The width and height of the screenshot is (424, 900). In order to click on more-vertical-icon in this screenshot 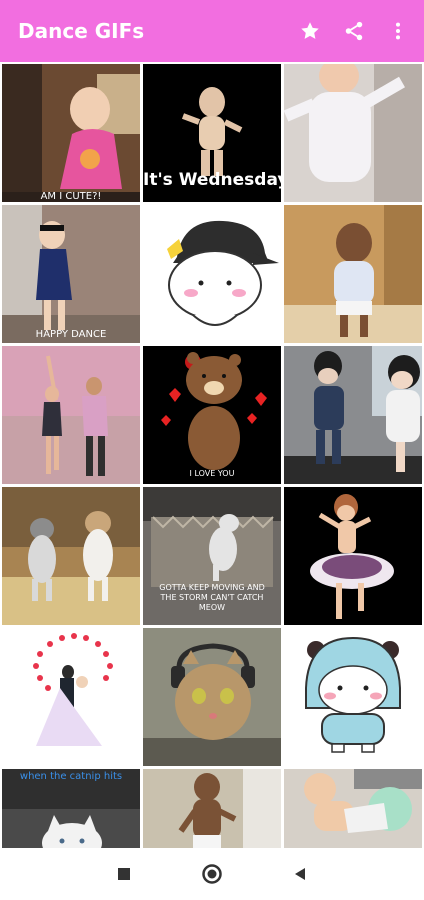, I will do `click(398, 31)`.